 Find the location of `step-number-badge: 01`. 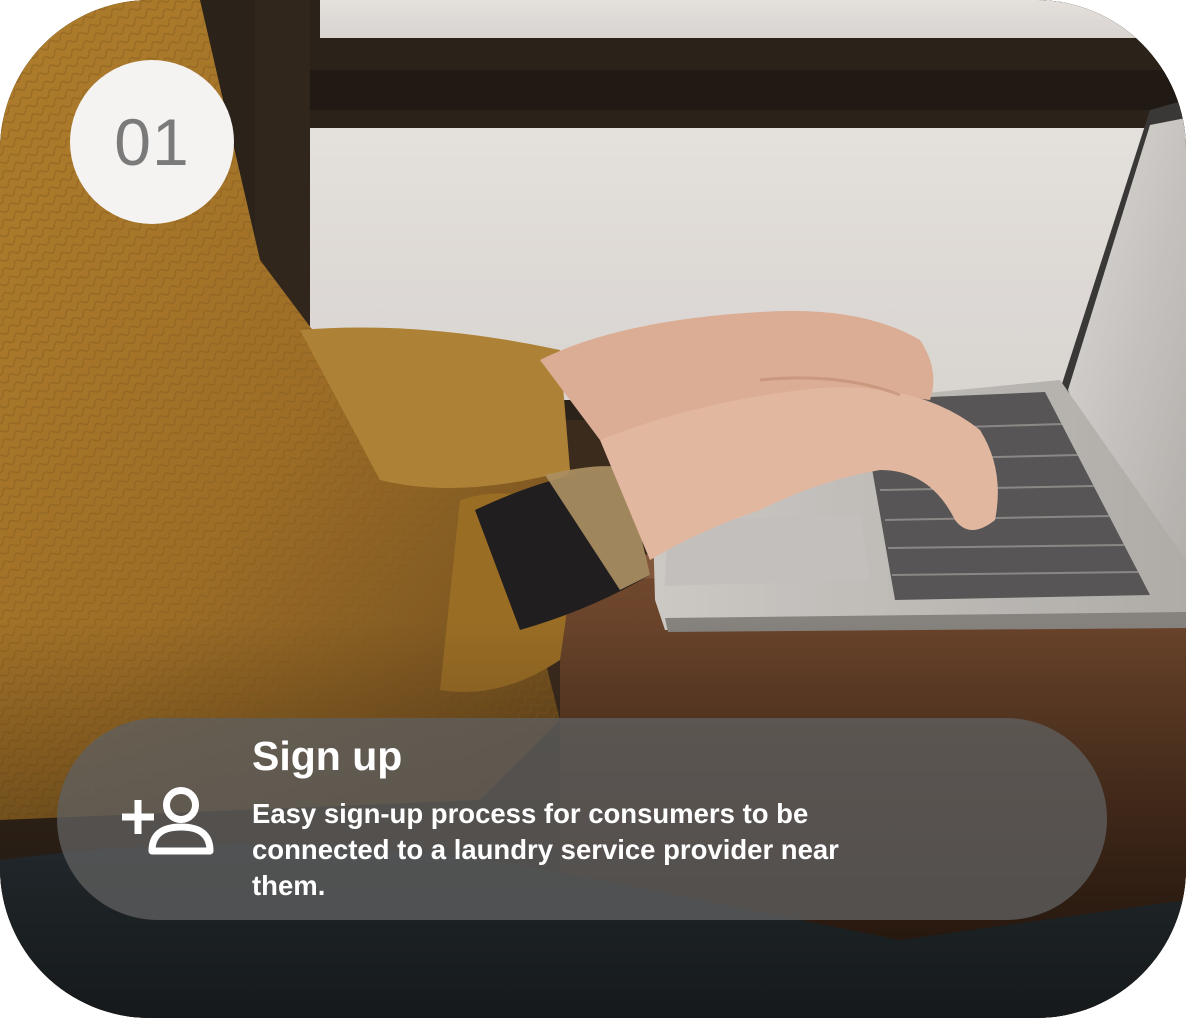

step-number-badge: 01 is located at coordinates (152, 142).